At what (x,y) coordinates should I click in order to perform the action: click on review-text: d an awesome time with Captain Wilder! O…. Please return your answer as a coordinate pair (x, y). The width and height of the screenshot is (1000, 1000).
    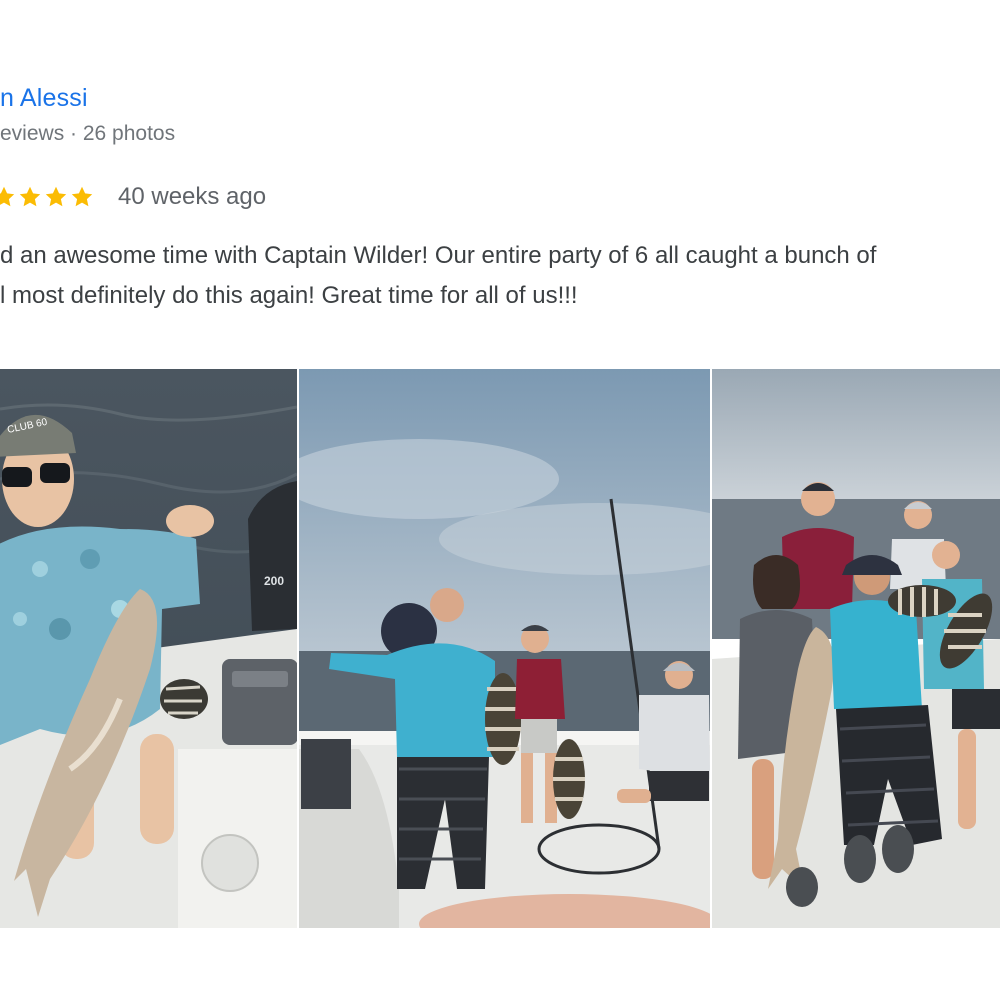
    Looking at the image, I should click on (500, 276).